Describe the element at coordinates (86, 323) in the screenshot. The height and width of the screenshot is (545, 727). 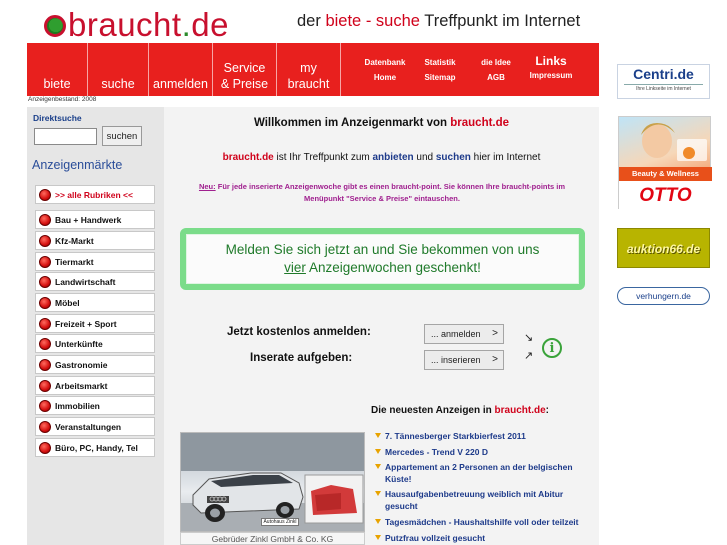
I see `category-label: Freizeit + Sport` at that location.